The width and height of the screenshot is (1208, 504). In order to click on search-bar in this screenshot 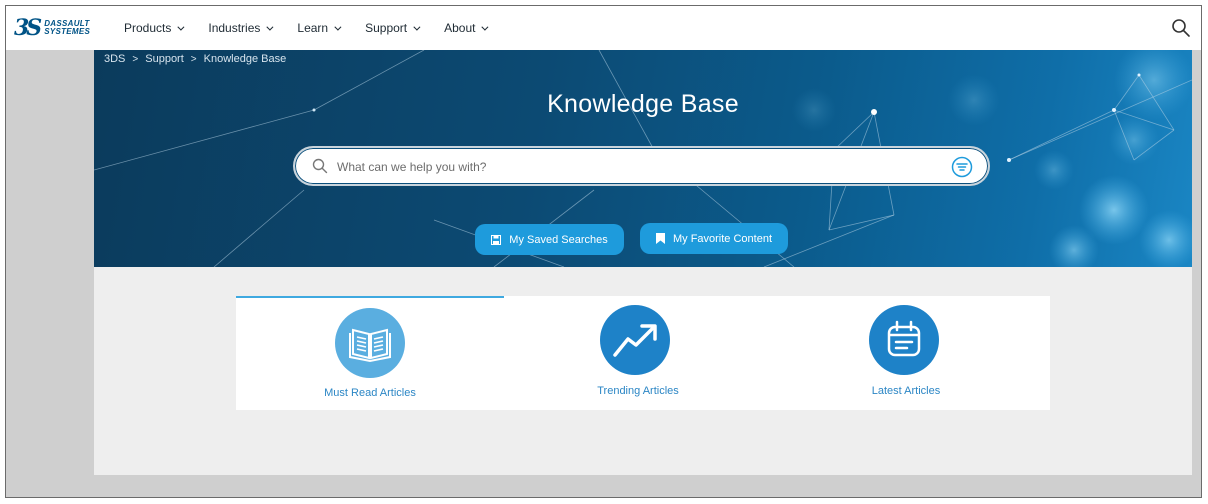, I will do `click(641, 166)`.